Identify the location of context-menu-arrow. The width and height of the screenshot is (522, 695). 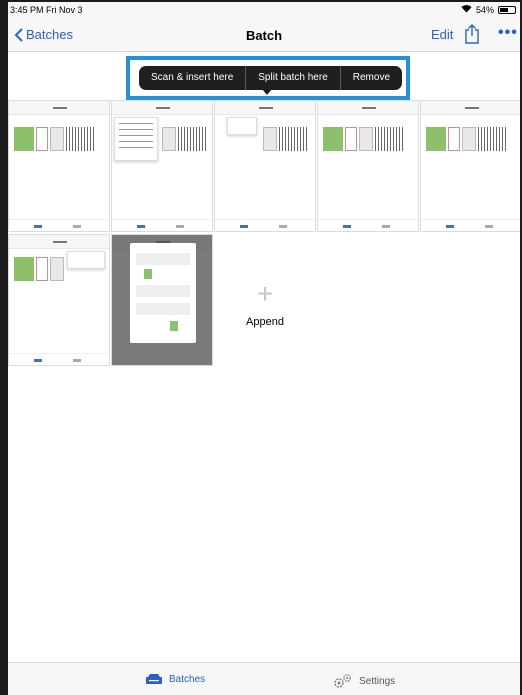
(267, 92).